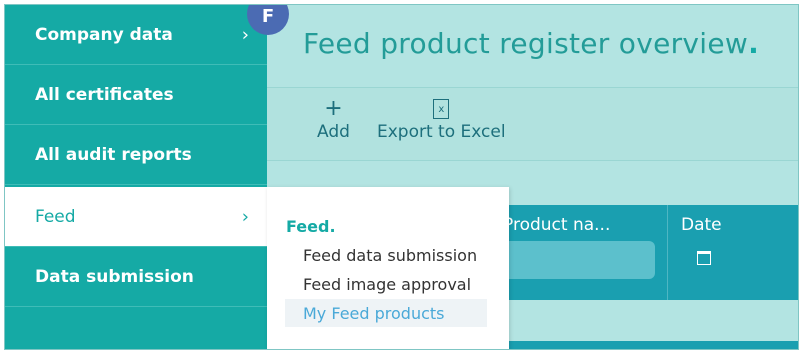  Describe the element at coordinates (114, 276) in the screenshot. I see `sidebar-item-label: Data submission` at that location.